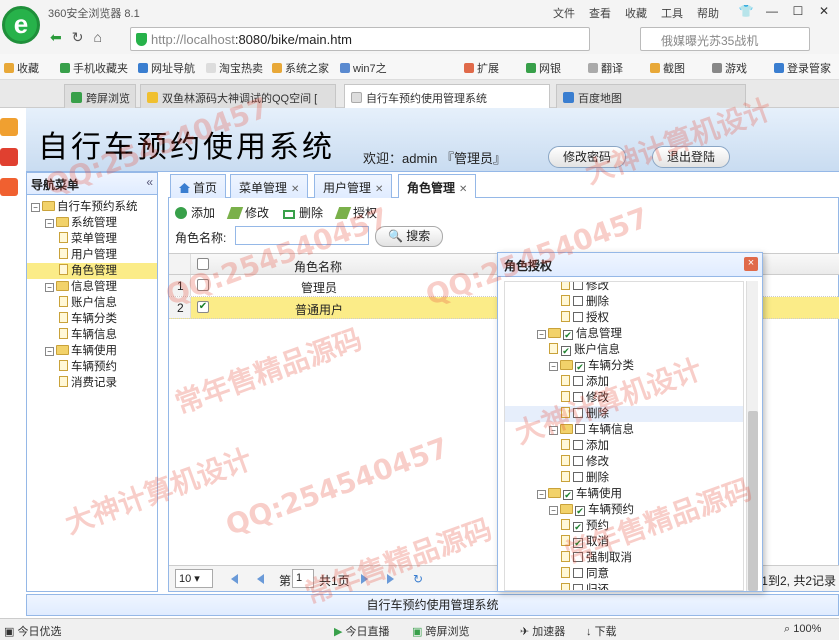 The height and width of the screenshot is (640, 839). Describe the element at coordinates (92, 319) in the screenshot. I see `sidebar-item: 车辆分类` at that location.